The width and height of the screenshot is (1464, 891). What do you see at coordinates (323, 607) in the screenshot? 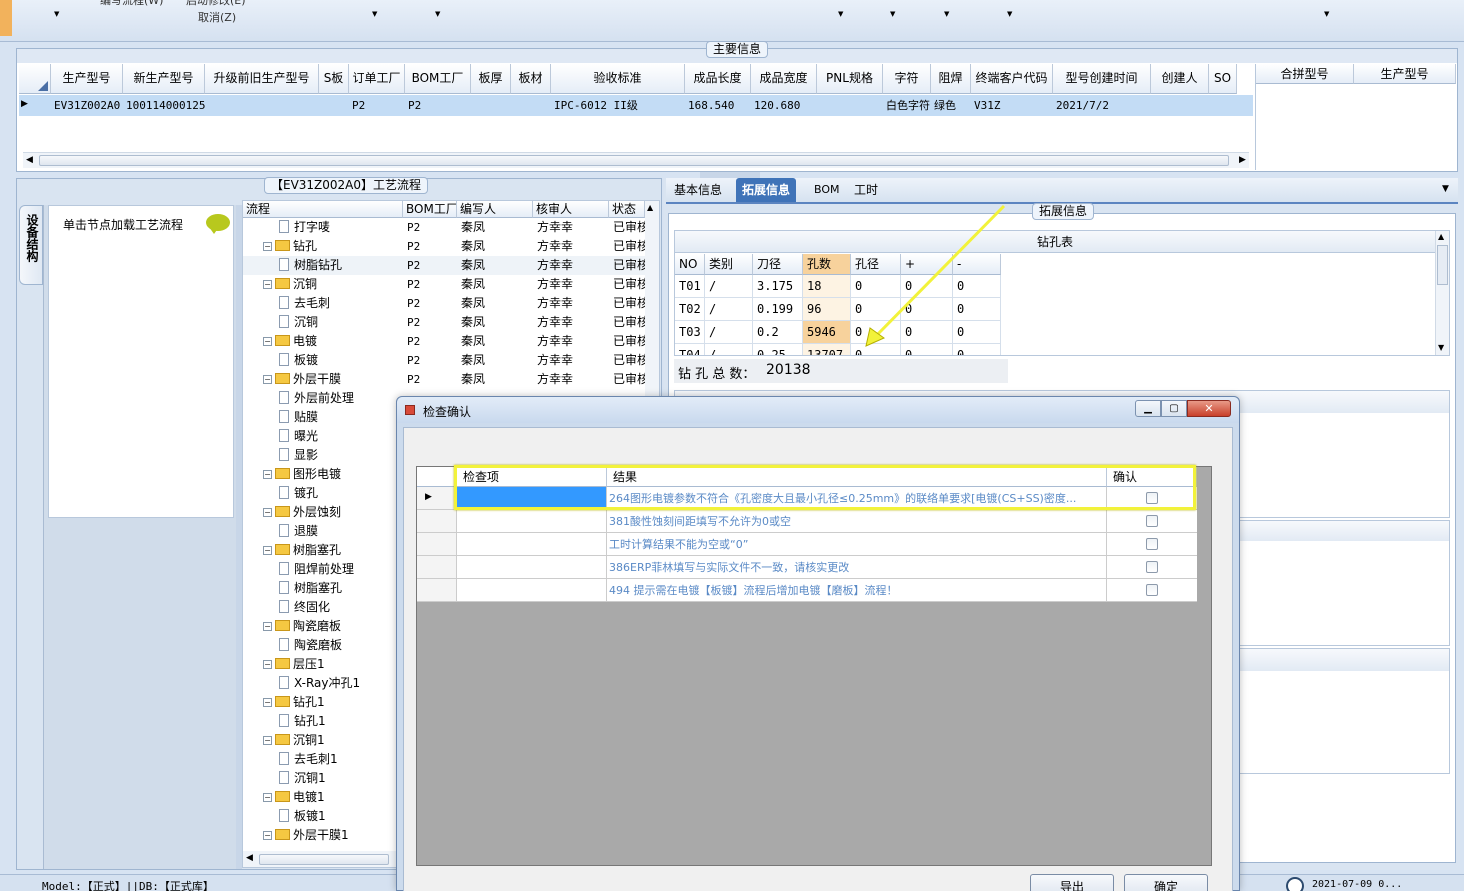
I see `tree-node: 终固化` at bounding box center [323, 607].